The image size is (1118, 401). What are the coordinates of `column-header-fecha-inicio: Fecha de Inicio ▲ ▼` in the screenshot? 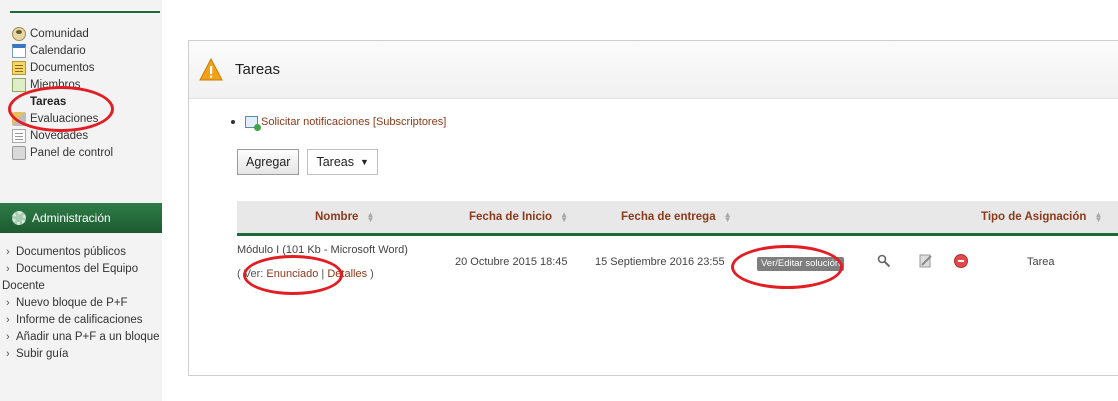 It's located at (518, 217).